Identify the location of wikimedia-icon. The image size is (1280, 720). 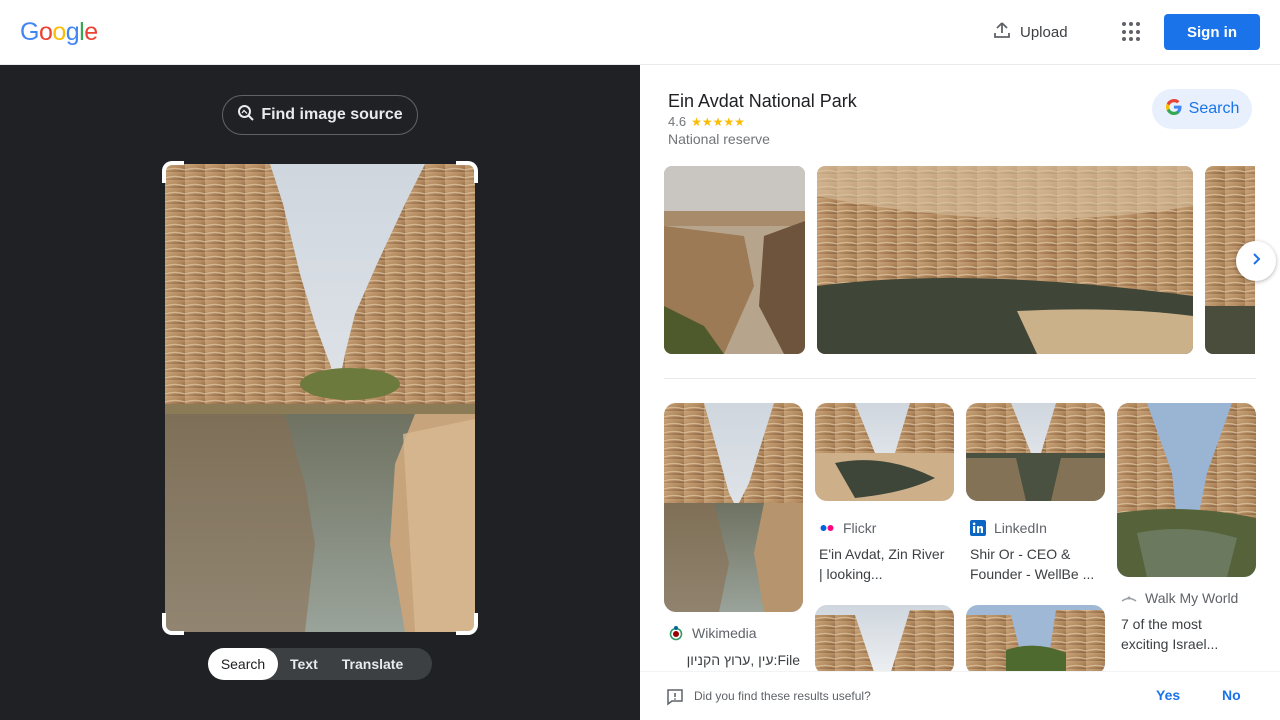
(676, 633).